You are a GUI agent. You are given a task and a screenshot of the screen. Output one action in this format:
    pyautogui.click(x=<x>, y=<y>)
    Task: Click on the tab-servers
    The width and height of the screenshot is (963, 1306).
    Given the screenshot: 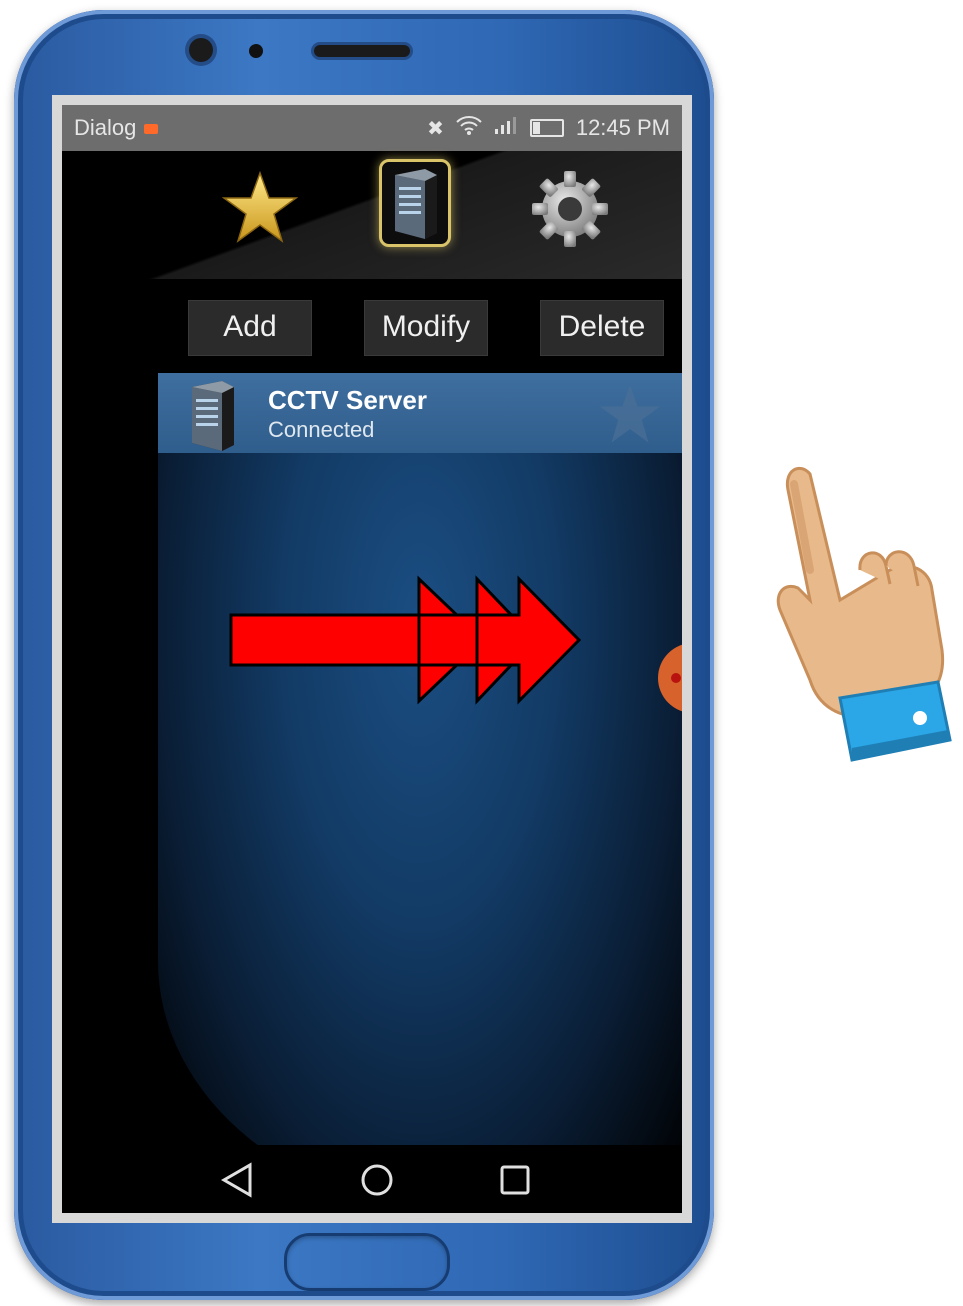 What is the action you would take?
    pyautogui.click(x=415, y=203)
    